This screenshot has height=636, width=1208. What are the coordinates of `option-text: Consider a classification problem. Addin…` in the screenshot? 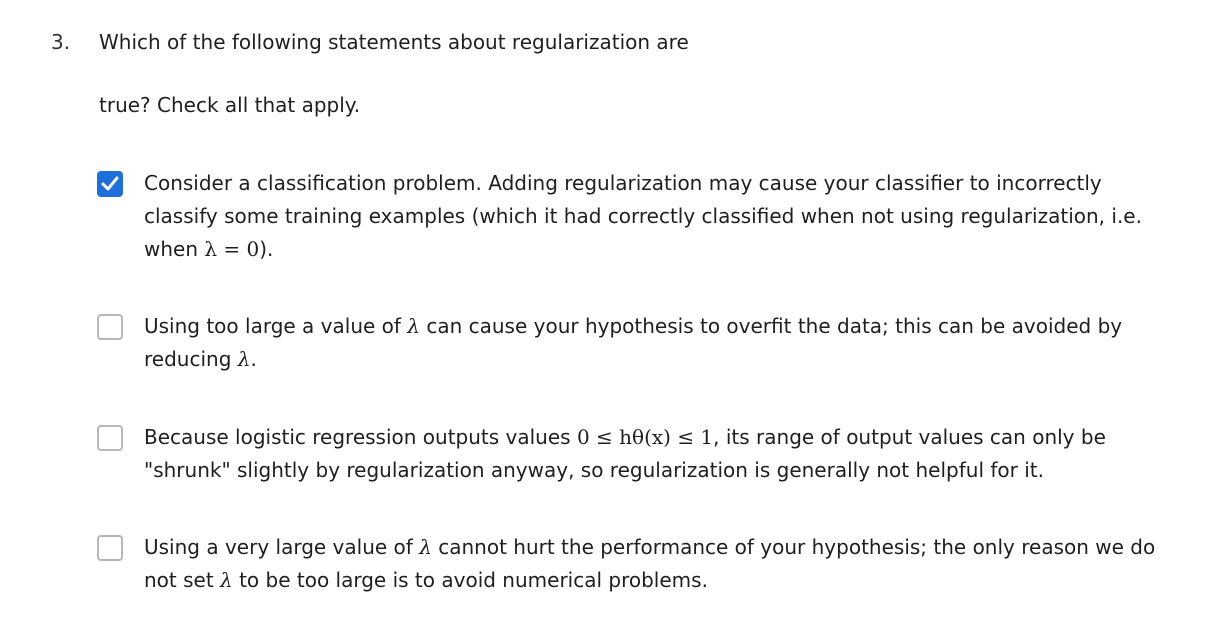 It's located at (643, 216).